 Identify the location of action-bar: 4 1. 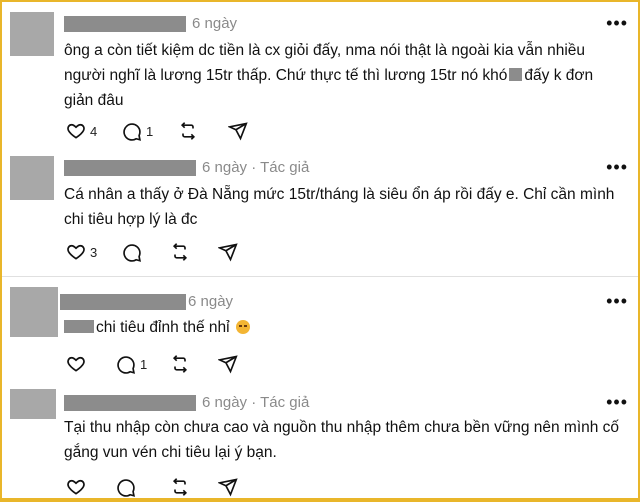
(176, 131).